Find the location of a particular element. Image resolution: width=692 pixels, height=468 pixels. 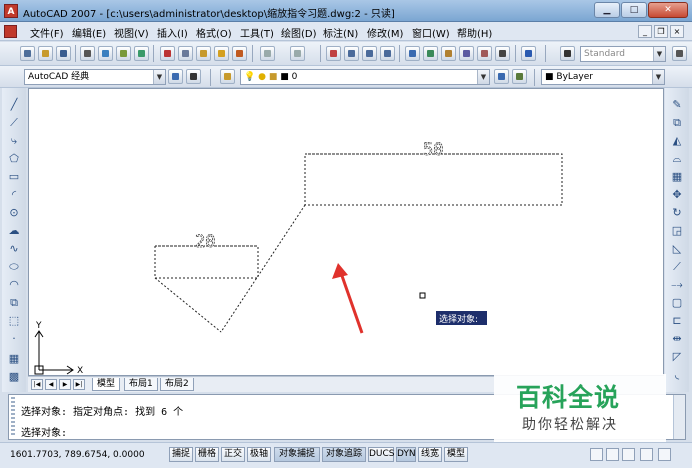

ortho-toggle: 正交 is located at coordinates (233, 454).